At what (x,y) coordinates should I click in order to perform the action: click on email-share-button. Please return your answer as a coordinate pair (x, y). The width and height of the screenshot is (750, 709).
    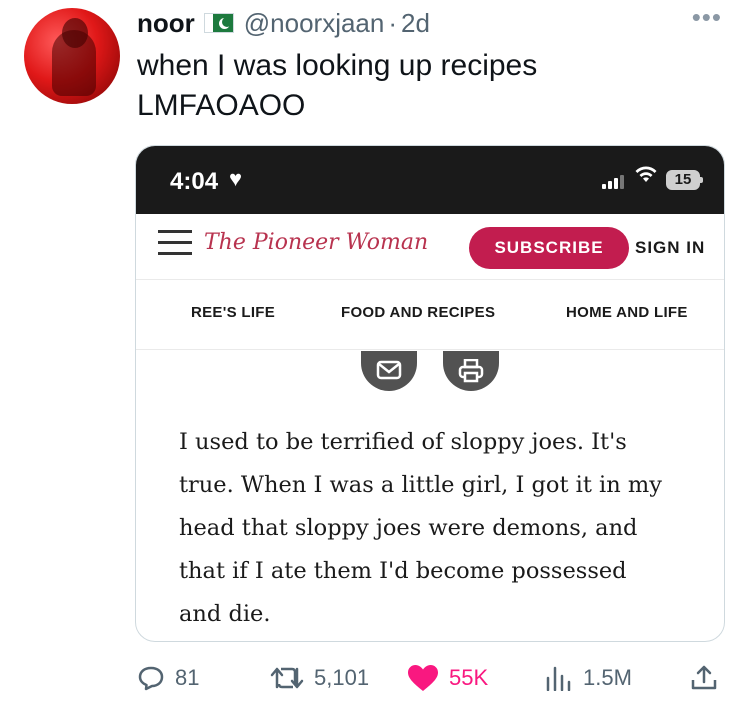
    Looking at the image, I should click on (389, 371).